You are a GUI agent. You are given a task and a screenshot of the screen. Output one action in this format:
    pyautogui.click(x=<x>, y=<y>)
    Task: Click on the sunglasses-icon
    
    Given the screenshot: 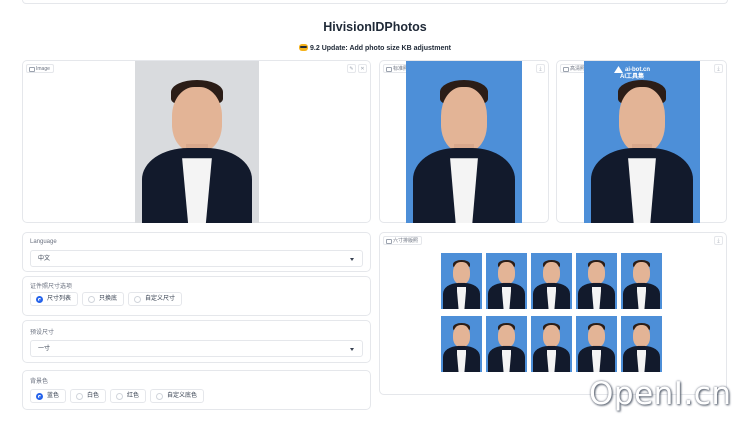 What is the action you would take?
    pyautogui.click(x=304, y=47)
    